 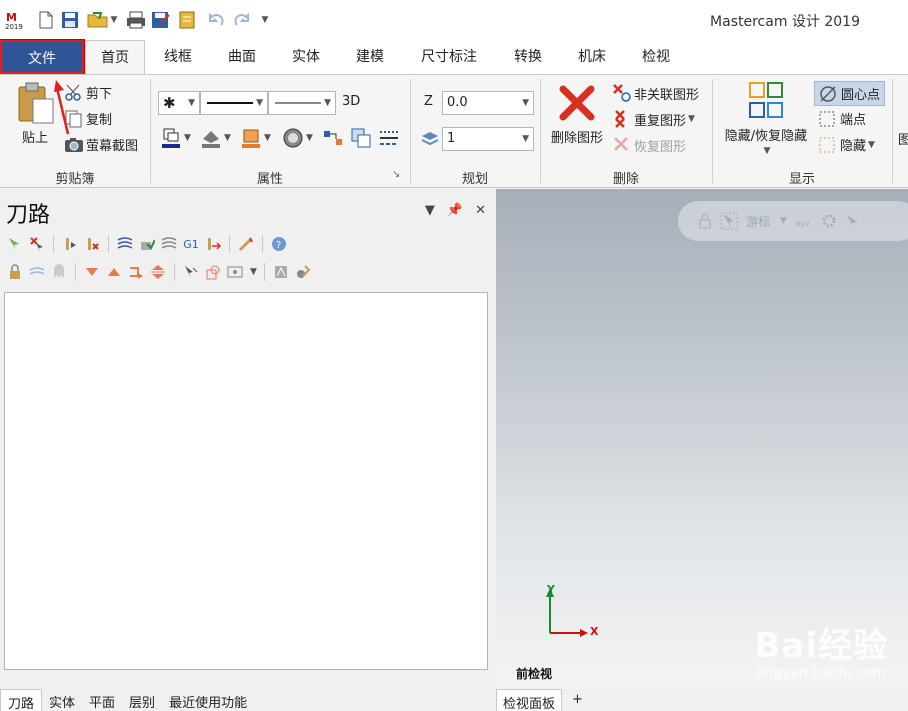 What do you see at coordinates (828, 93) in the screenshot?
I see `arc-center-icon` at bounding box center [828, 93].